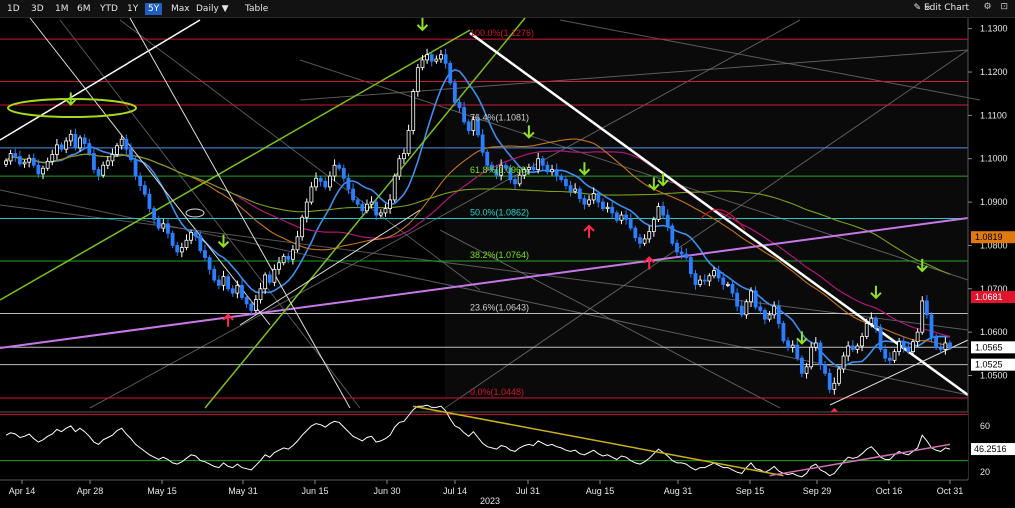 The width and height of the screenshot is (1015, 508). Describe the element at coordinates (989, 347) in the screenshot. I see `price-label: 1.0565` at that location.